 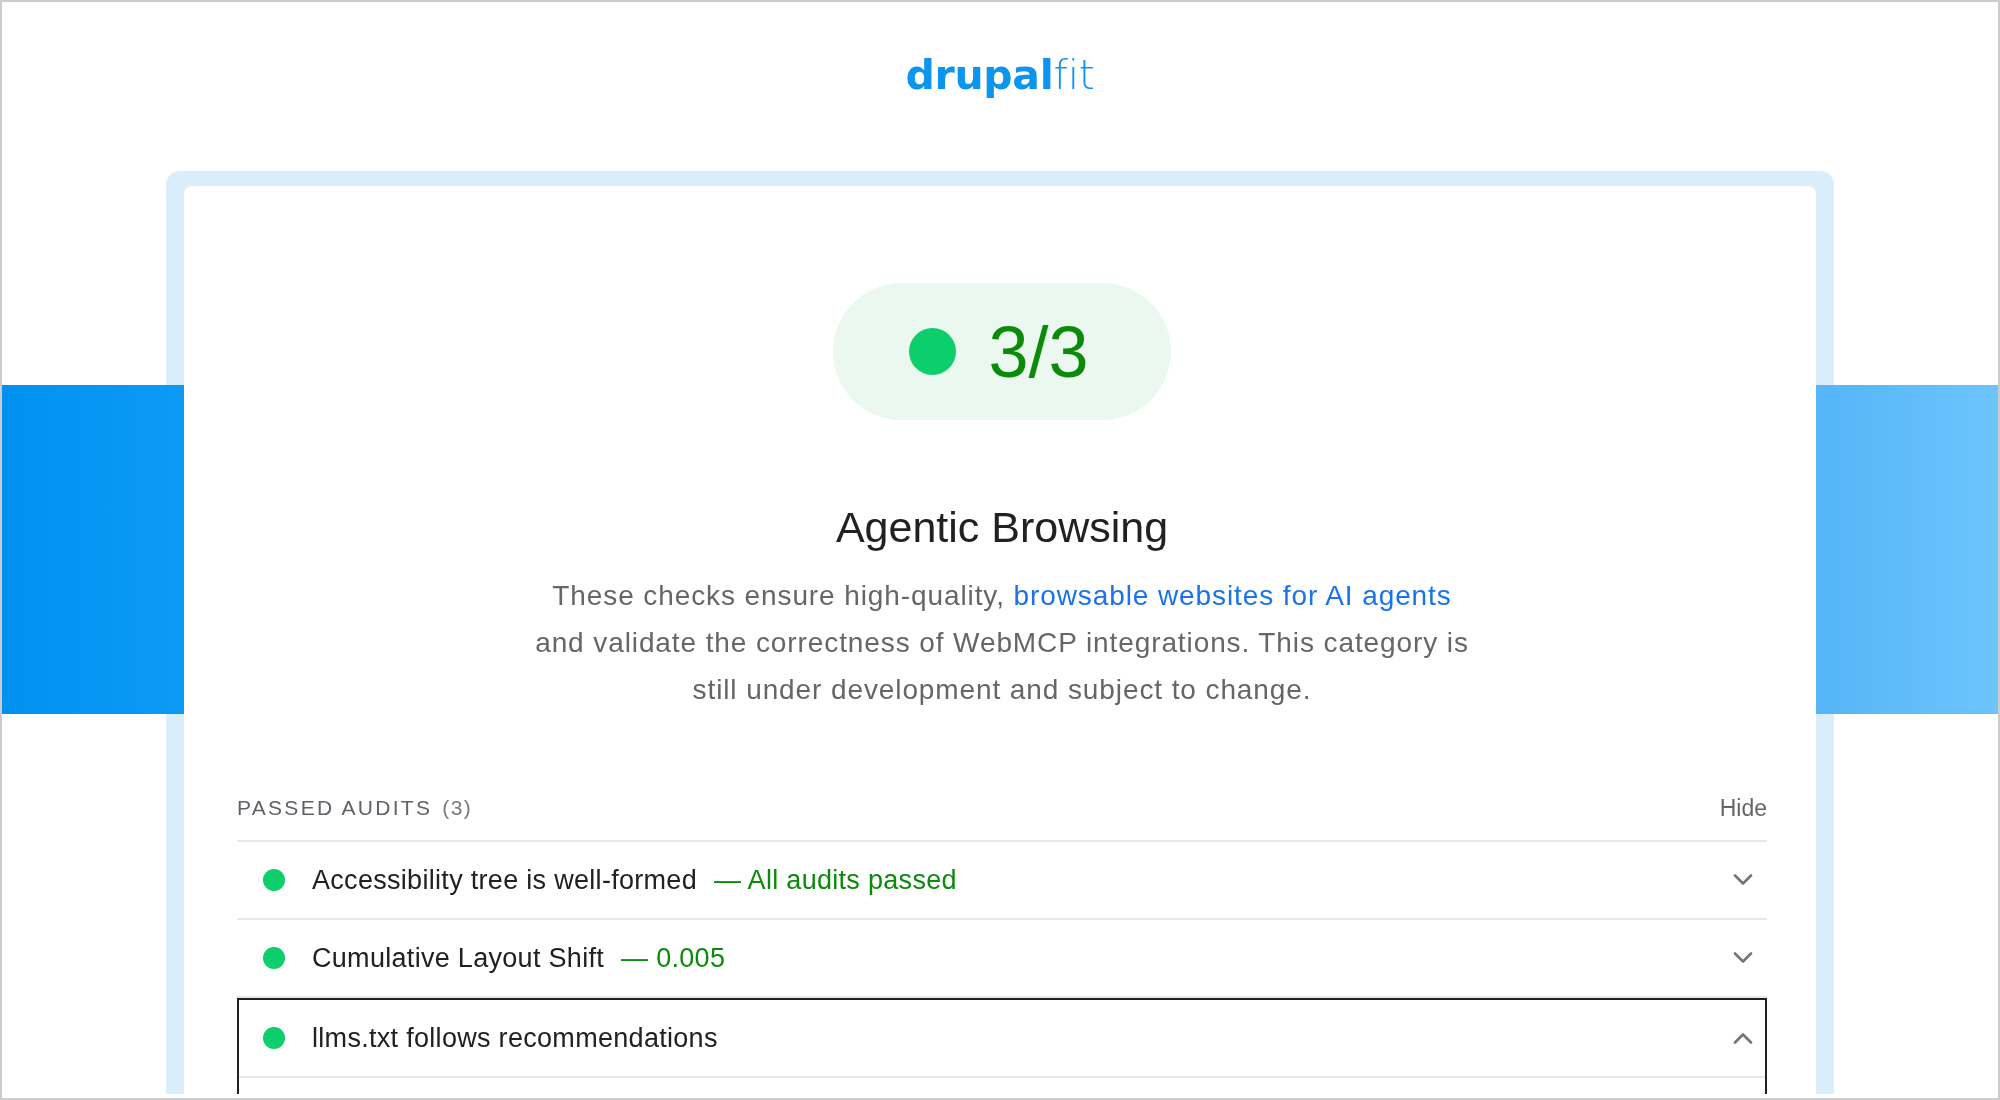 I want to click on hide-toggle: Hide, so click(x=1743, y=808).